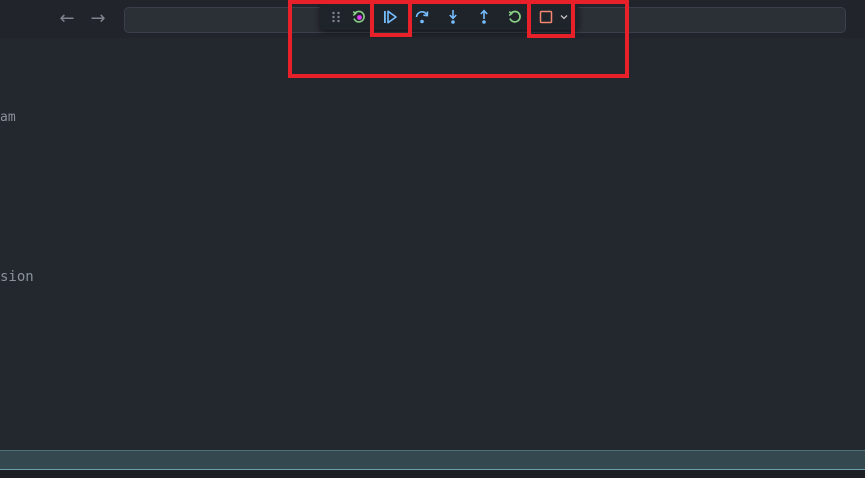 The height and width of the screenshot is (478, 865). Describe the element at coordinates (391, 18) in the screenshot. I see `highlight-box-continue` at that location.